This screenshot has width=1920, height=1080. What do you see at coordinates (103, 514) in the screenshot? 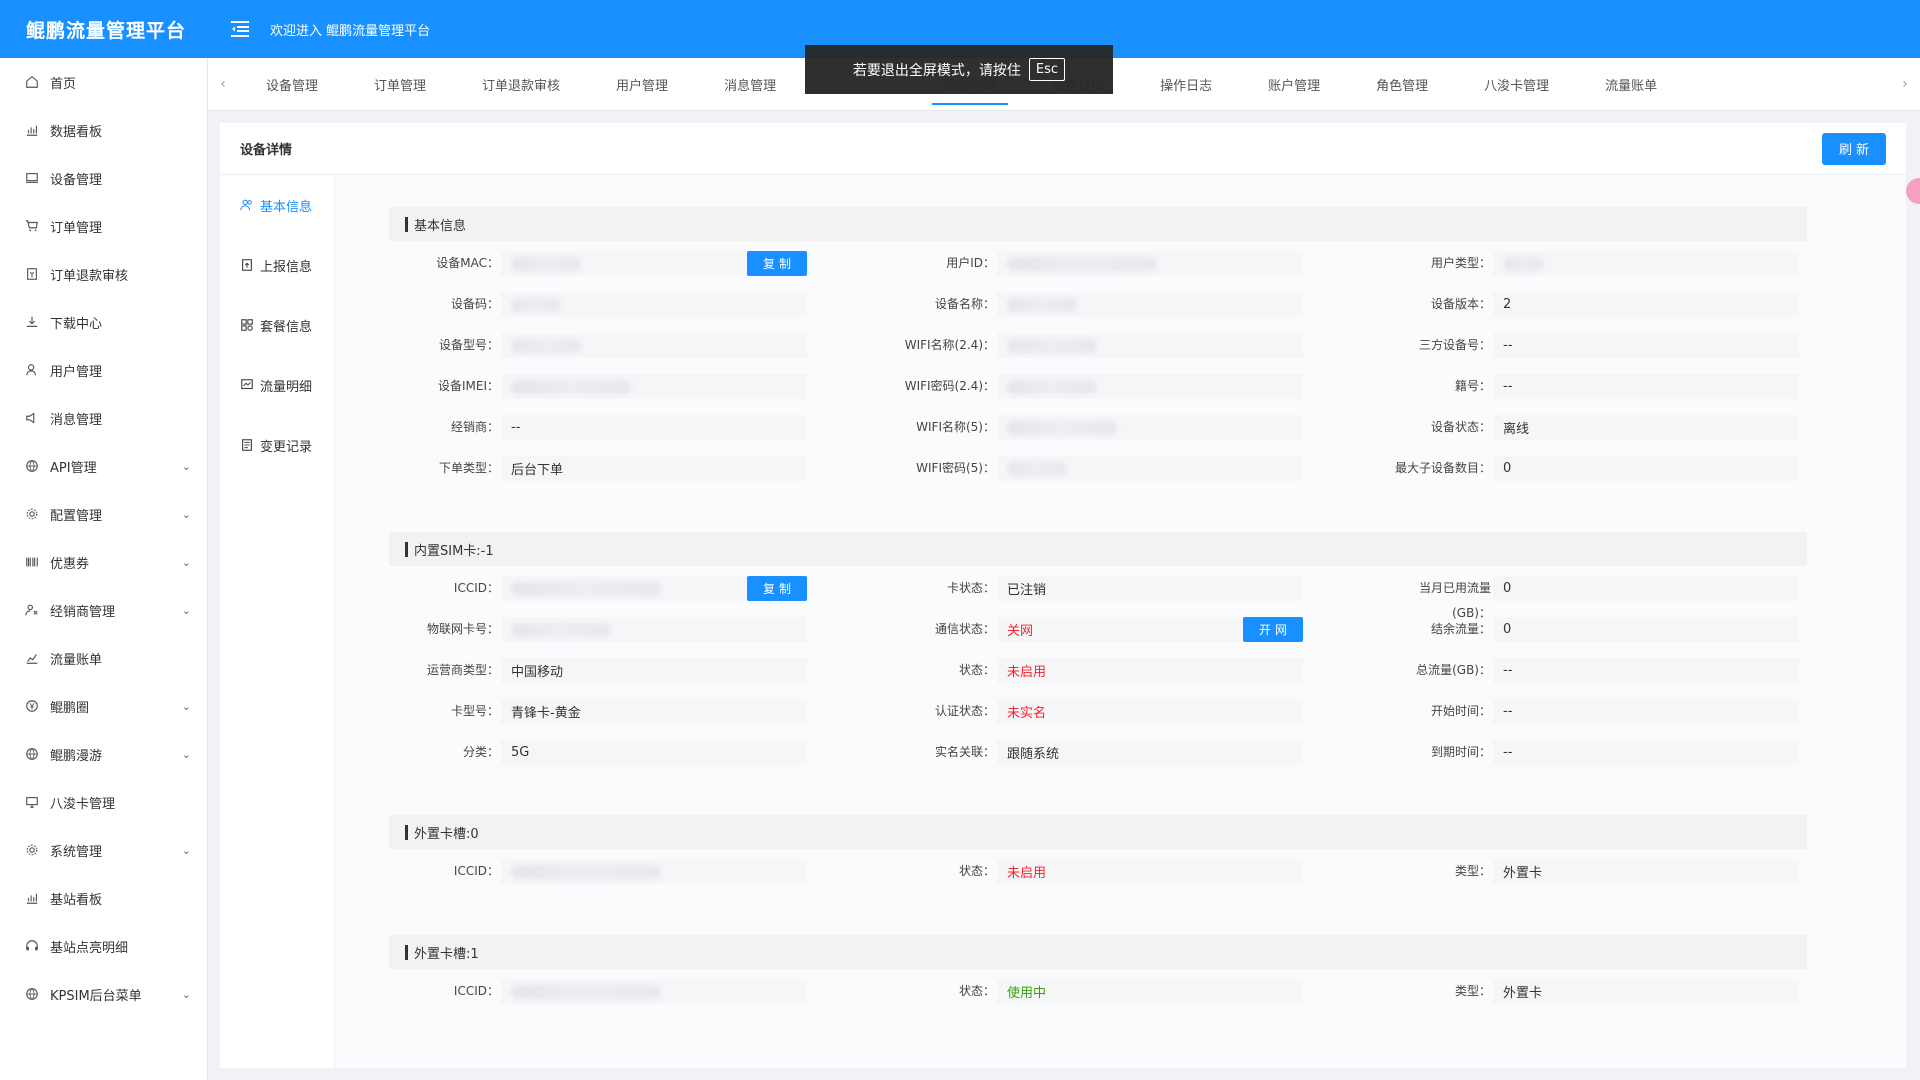
I see `sidebar-item: 配置管理 ⌄` at bounding box center [103, 514].